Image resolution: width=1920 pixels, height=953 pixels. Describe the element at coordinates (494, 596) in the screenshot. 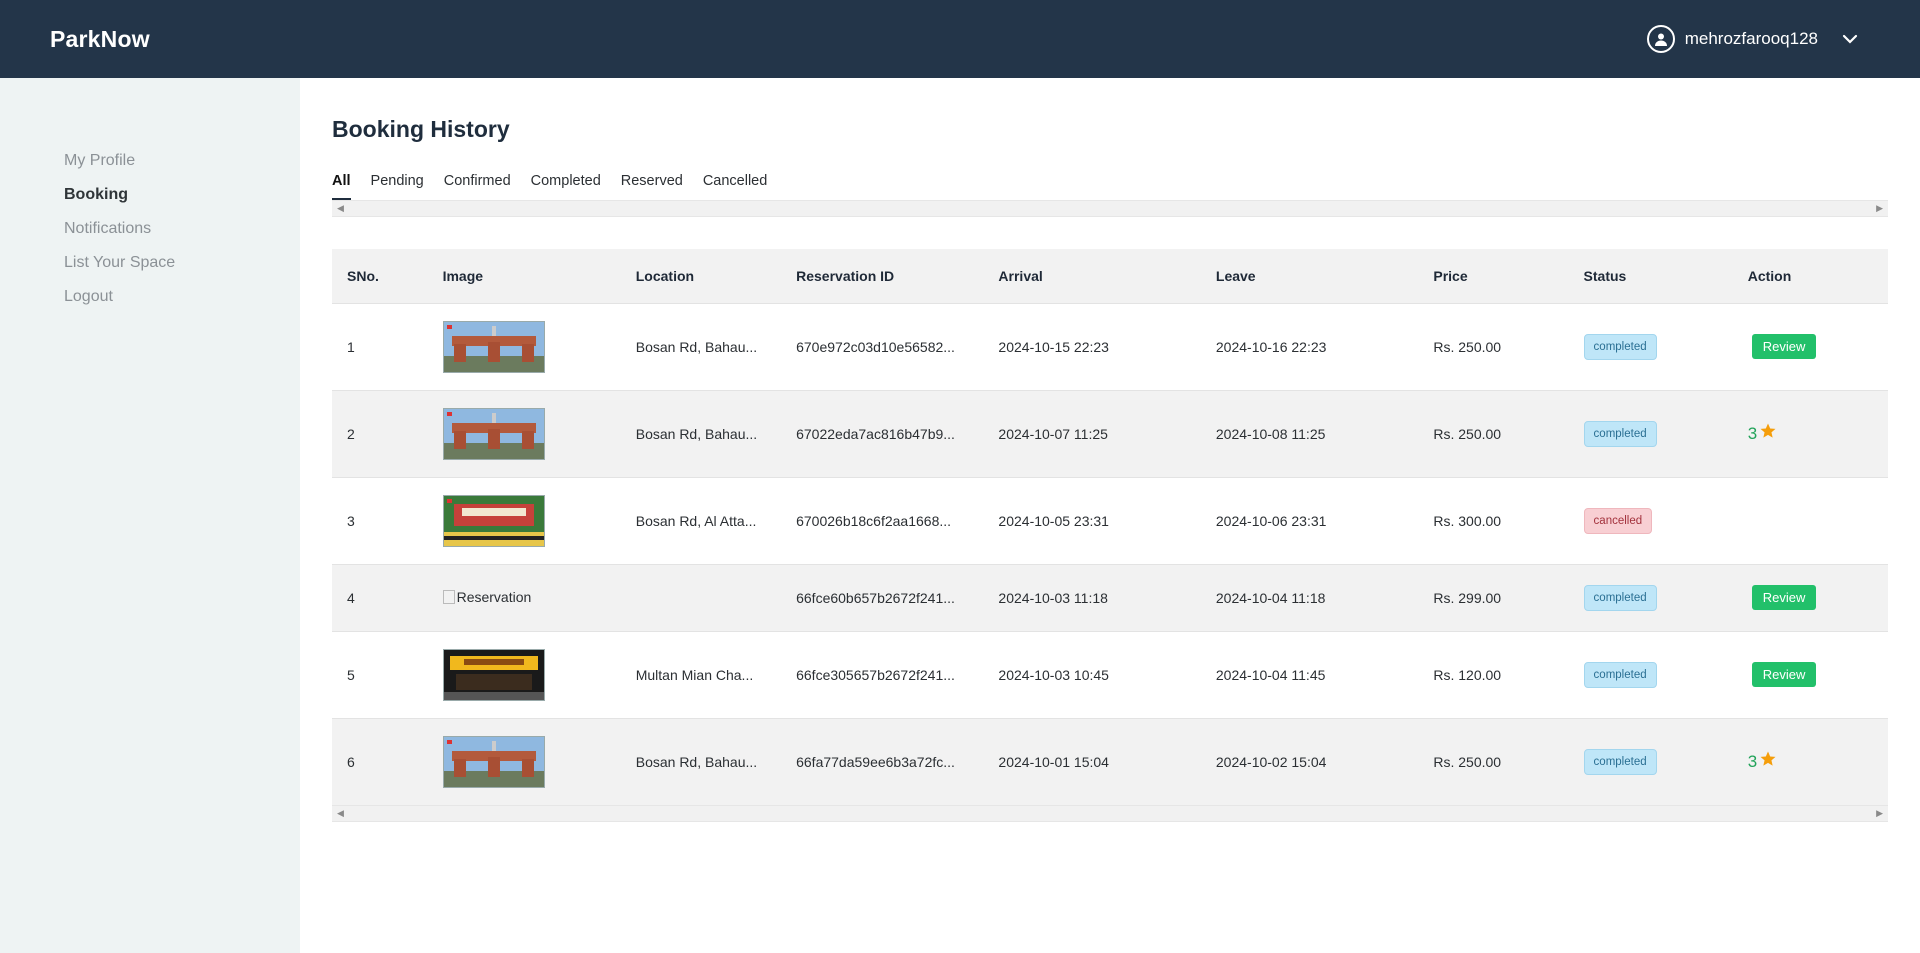

I see `image-alt-text: Reservation` at that location.